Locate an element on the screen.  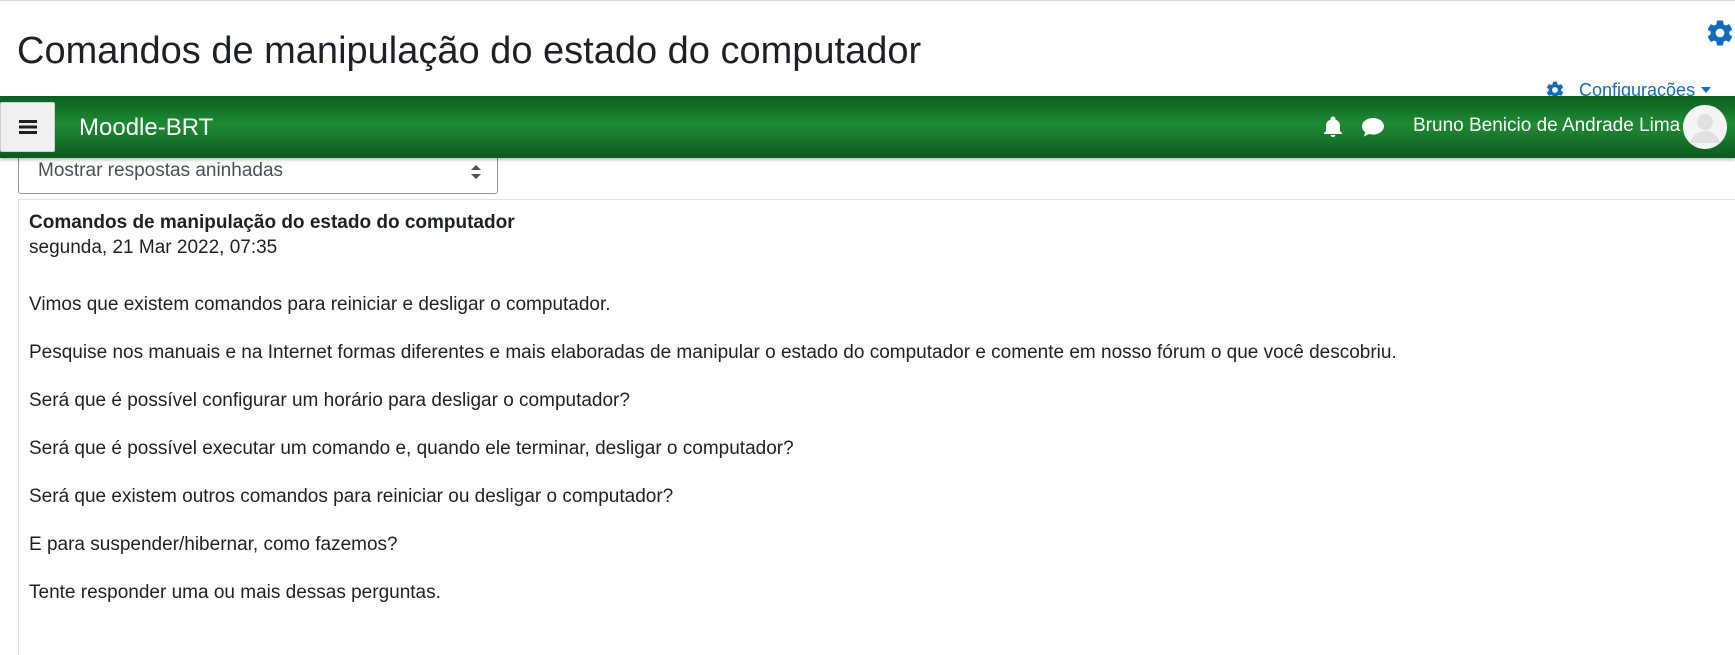
user-avatar-icon is located at coordinates (1705, 127).